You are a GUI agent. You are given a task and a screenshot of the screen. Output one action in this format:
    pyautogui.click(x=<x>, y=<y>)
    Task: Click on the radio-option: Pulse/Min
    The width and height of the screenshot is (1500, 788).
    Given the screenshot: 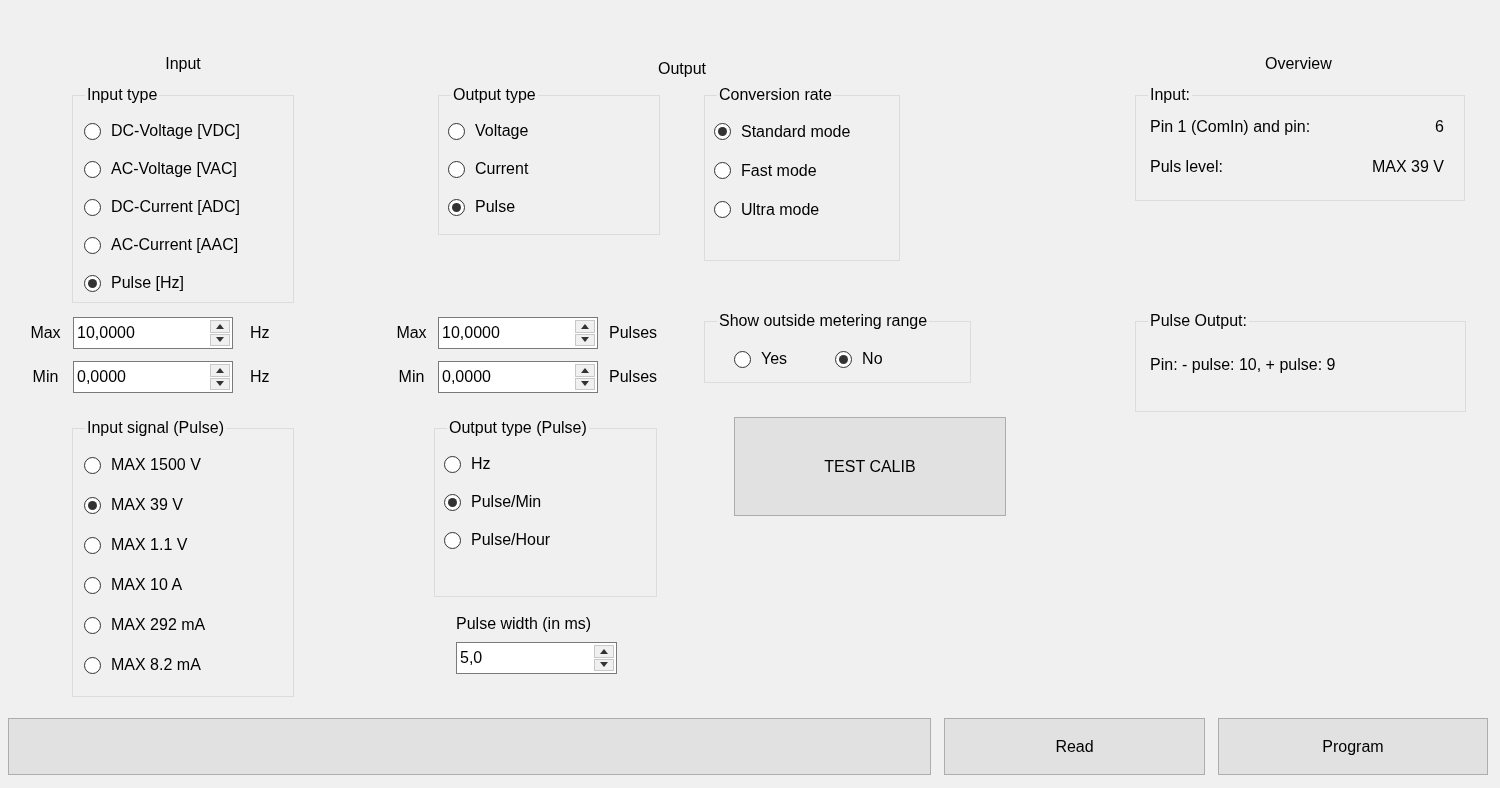 What is the action you would take?
    pyautogui.click(x=493, y=502)
    